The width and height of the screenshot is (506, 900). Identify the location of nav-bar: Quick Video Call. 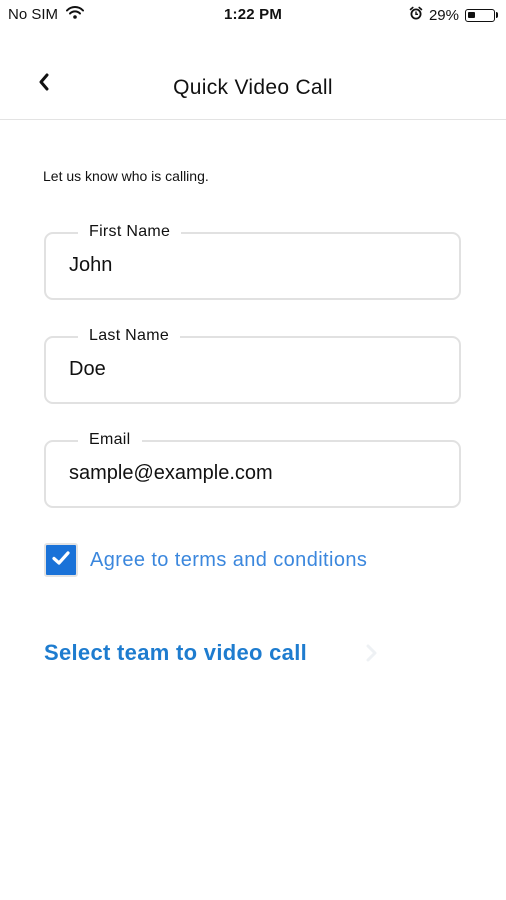
(253, 75).